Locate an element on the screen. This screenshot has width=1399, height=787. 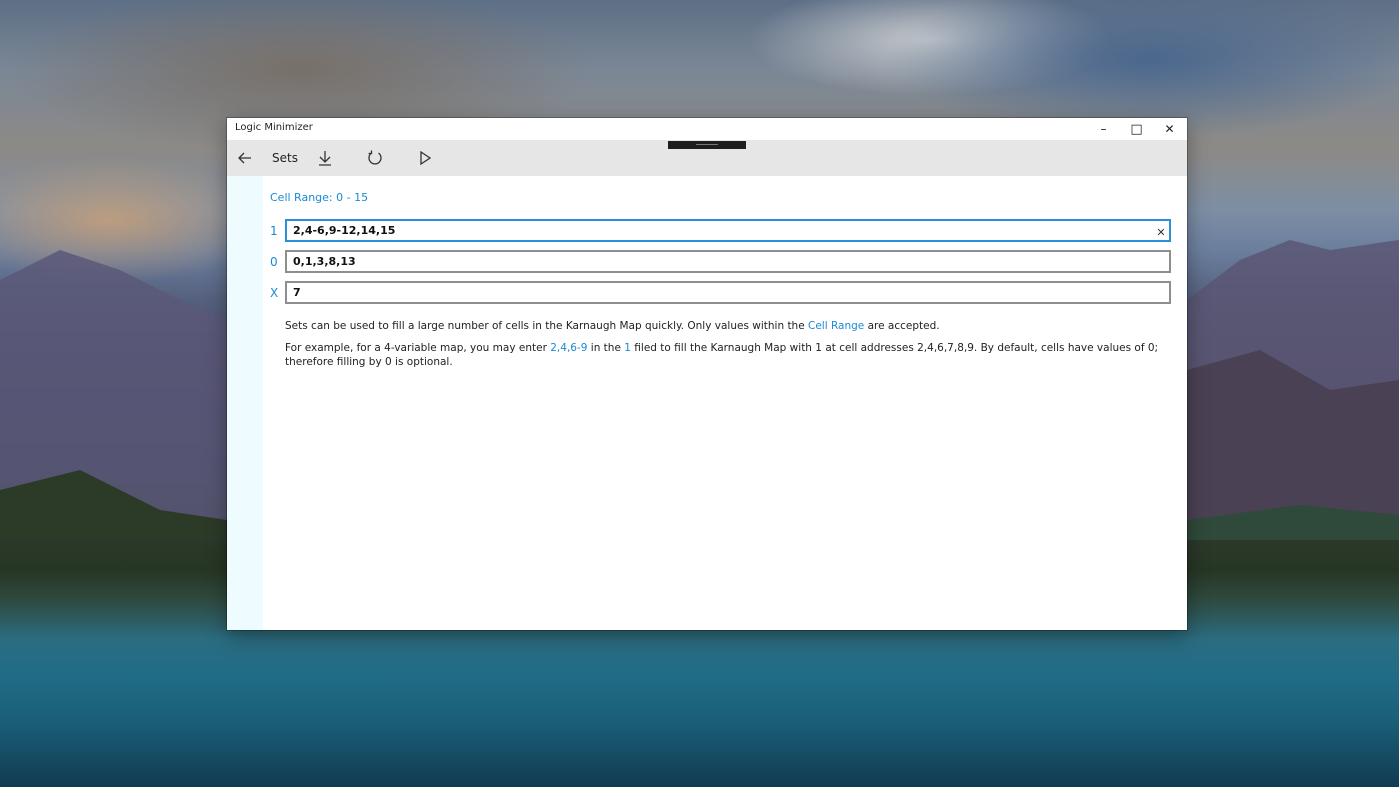
close-button: ✕ is located at coordinates (1169, 129).